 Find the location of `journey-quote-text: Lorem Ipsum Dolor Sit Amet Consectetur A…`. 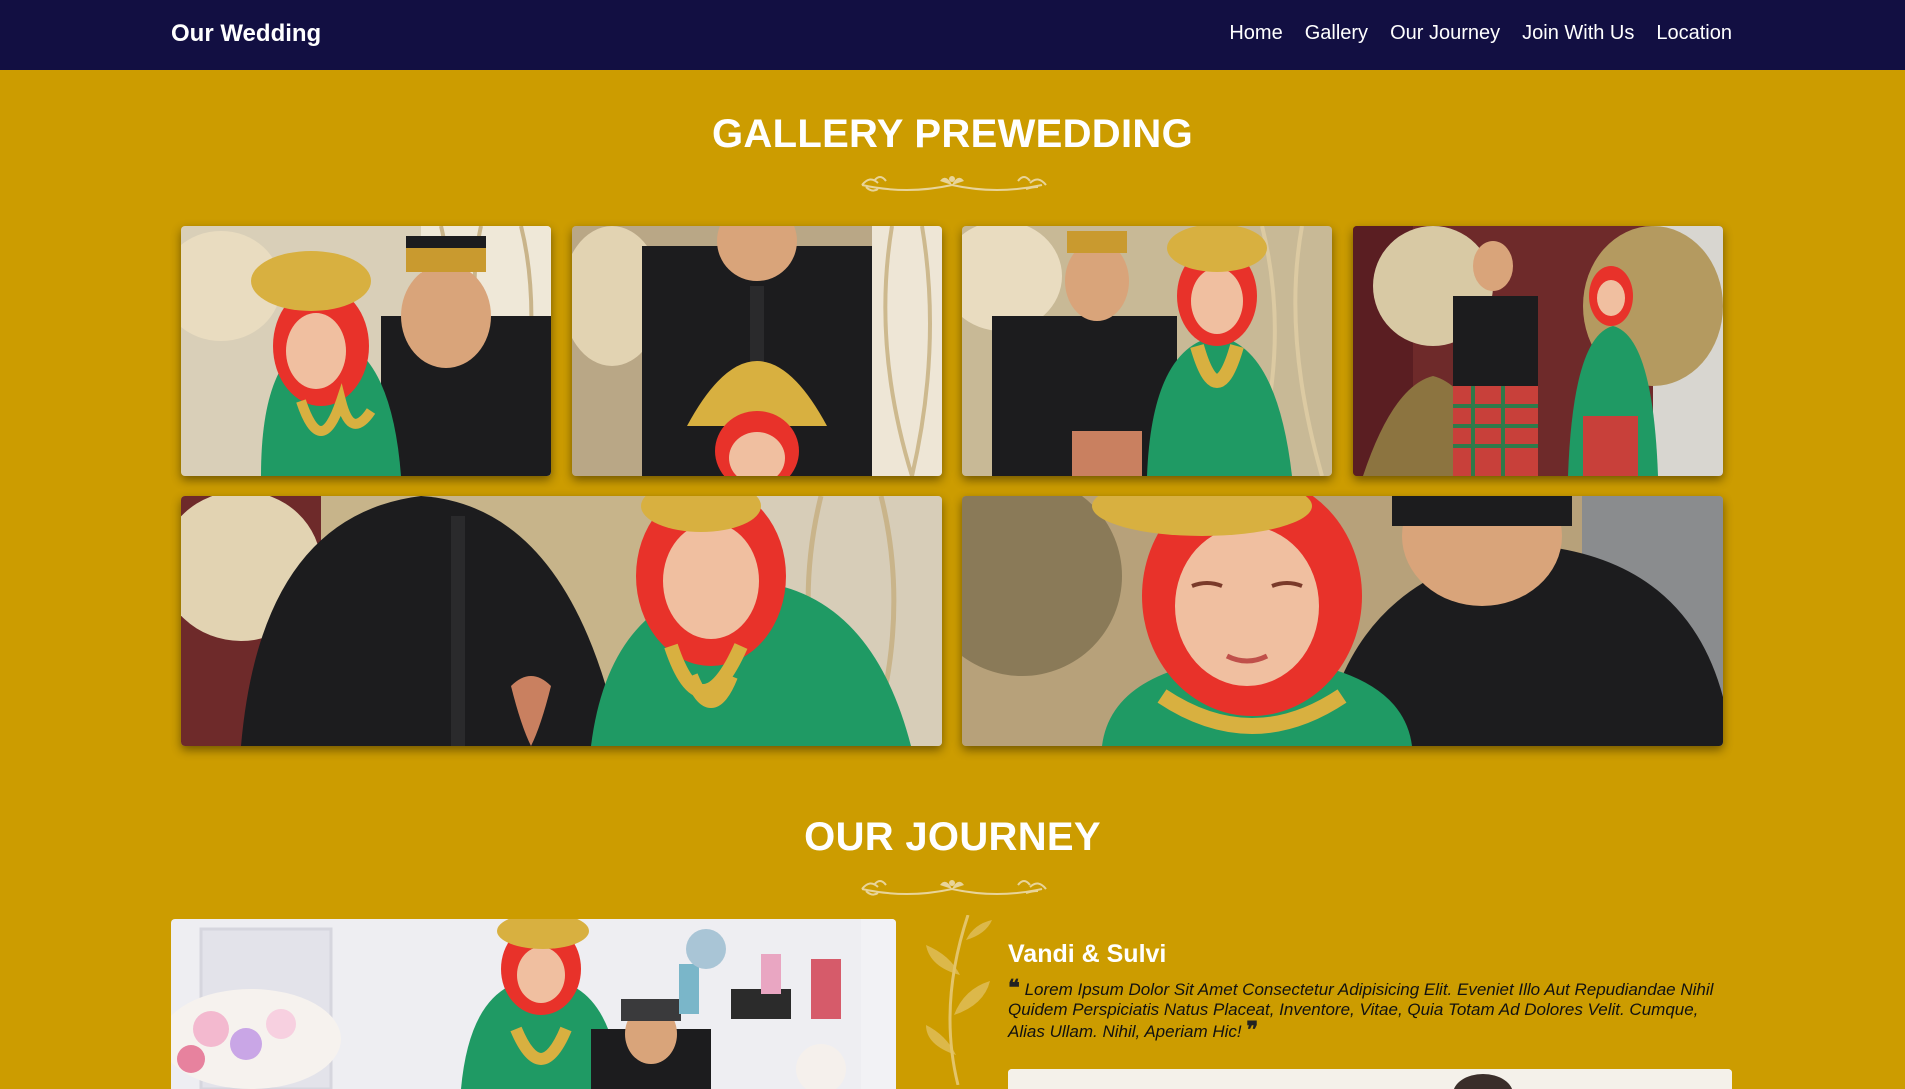

journey-quote-text: Lorem Ipsum Dolor Sit Amet Consectetur A… is located at coordinates (1361, 1010).